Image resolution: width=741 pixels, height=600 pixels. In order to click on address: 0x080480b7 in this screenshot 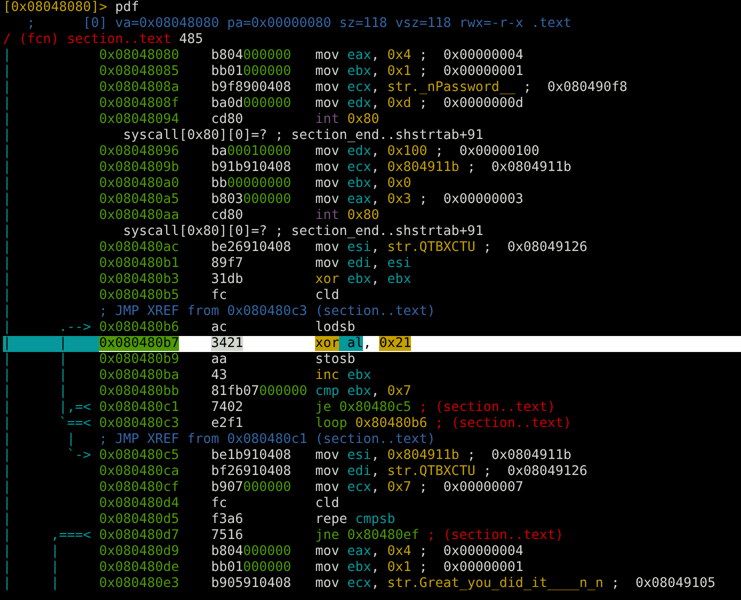, I will do `click(139, 343)`.